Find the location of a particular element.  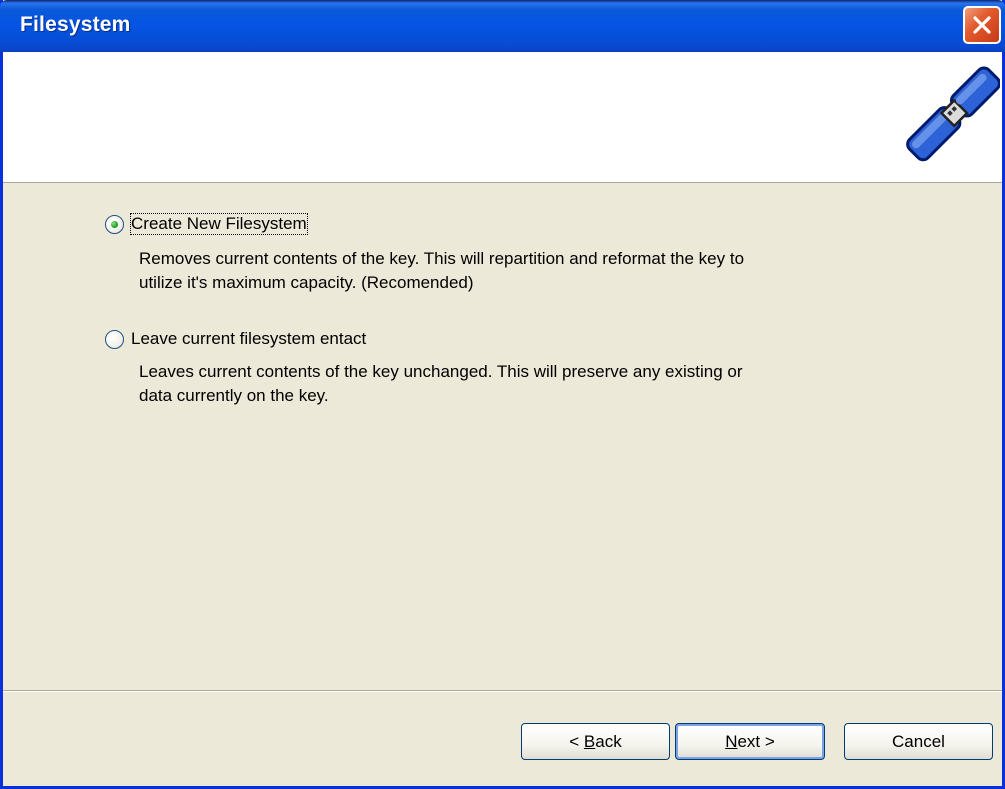

window-title: Filesystem is located at coordinates (75, 24).